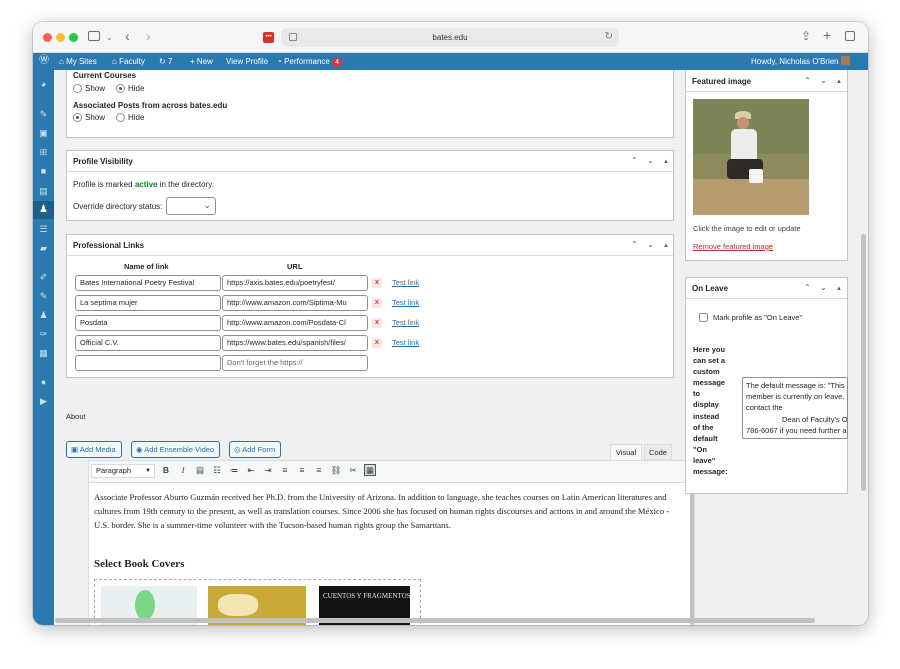  I want to click on settings-icon: ▦, so click(43, 353).